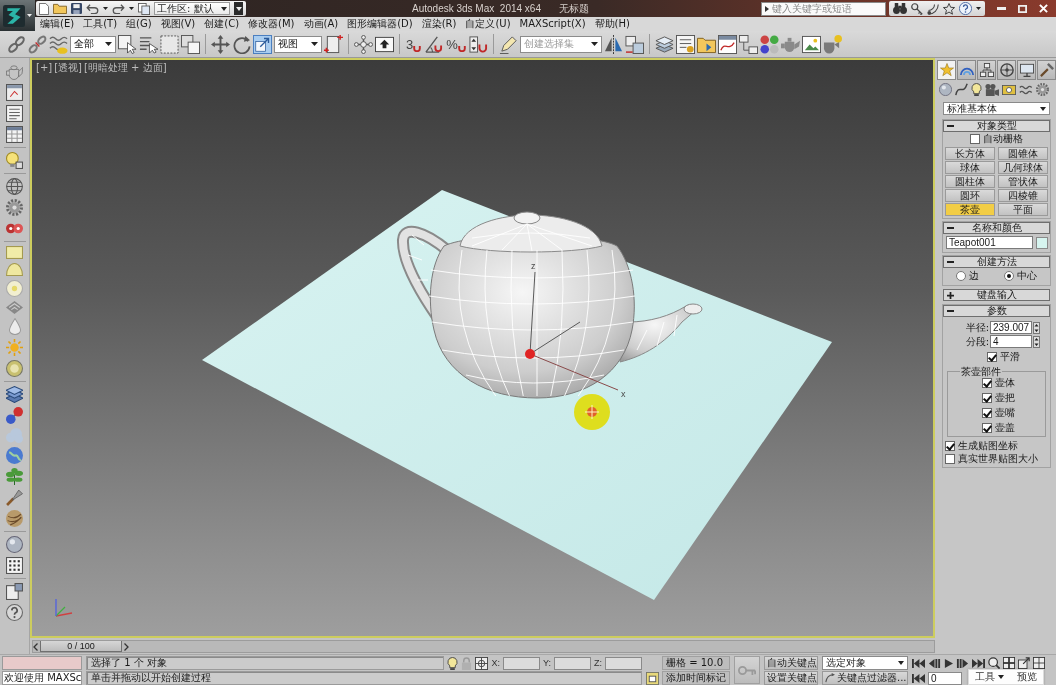 Image resolution: width=1056 pixels, height=685 pixels. What do you see at coordinates (488, 24) in the screenshot?
I see `menu-item: 自定义(U)` at bounding box center [488, 24].